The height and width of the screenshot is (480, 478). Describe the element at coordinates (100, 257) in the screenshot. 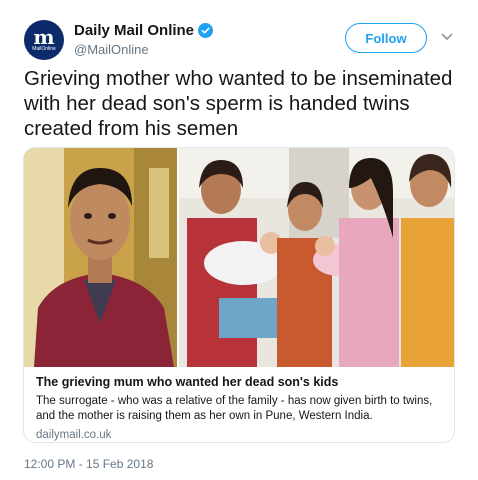

I see `card-photo-portrait` at that location.